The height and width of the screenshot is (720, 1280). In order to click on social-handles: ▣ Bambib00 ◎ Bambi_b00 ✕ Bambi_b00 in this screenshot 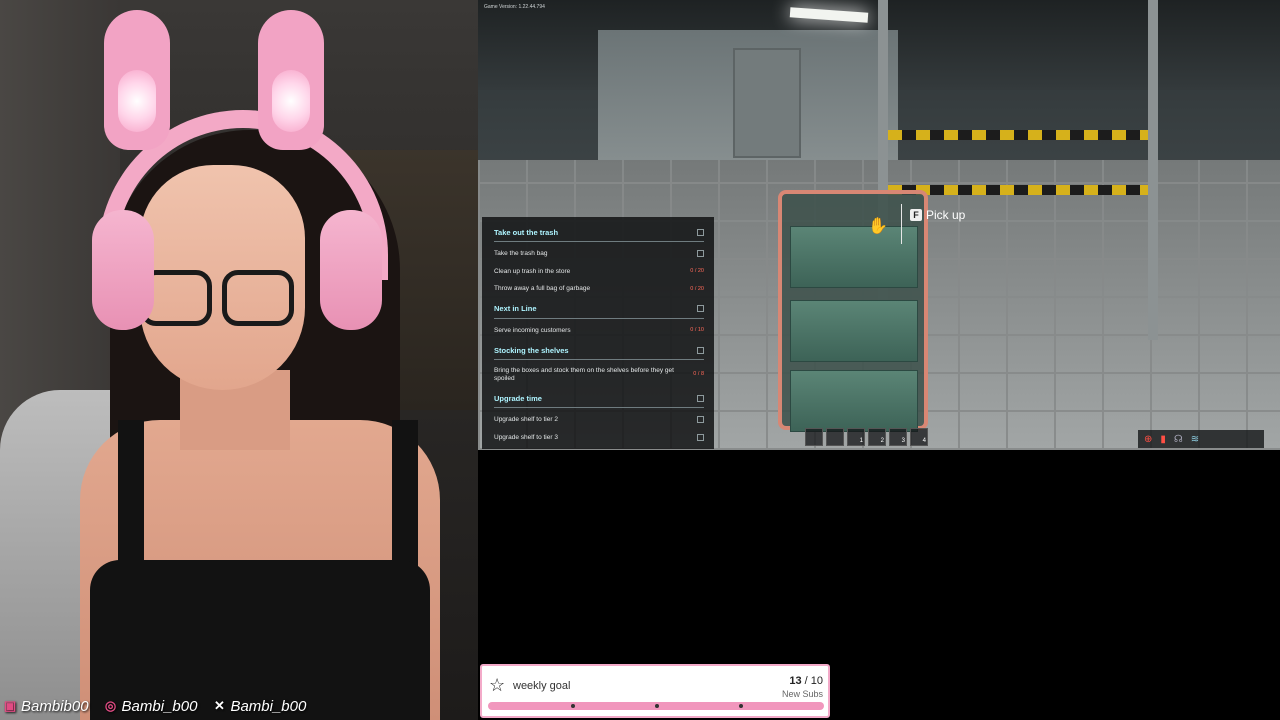, I will do `click(239, 706)`.